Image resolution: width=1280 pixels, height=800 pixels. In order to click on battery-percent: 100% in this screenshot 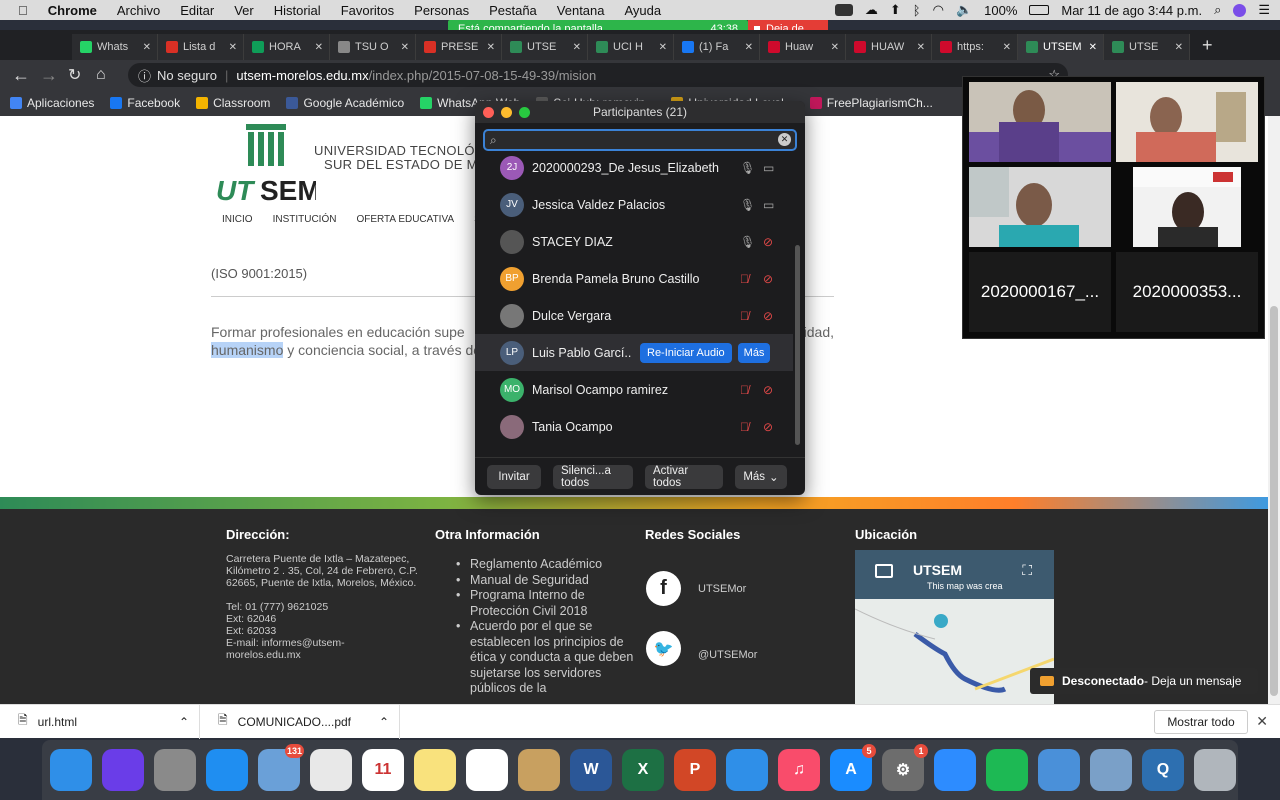, I will do `click(1000, 10)`.